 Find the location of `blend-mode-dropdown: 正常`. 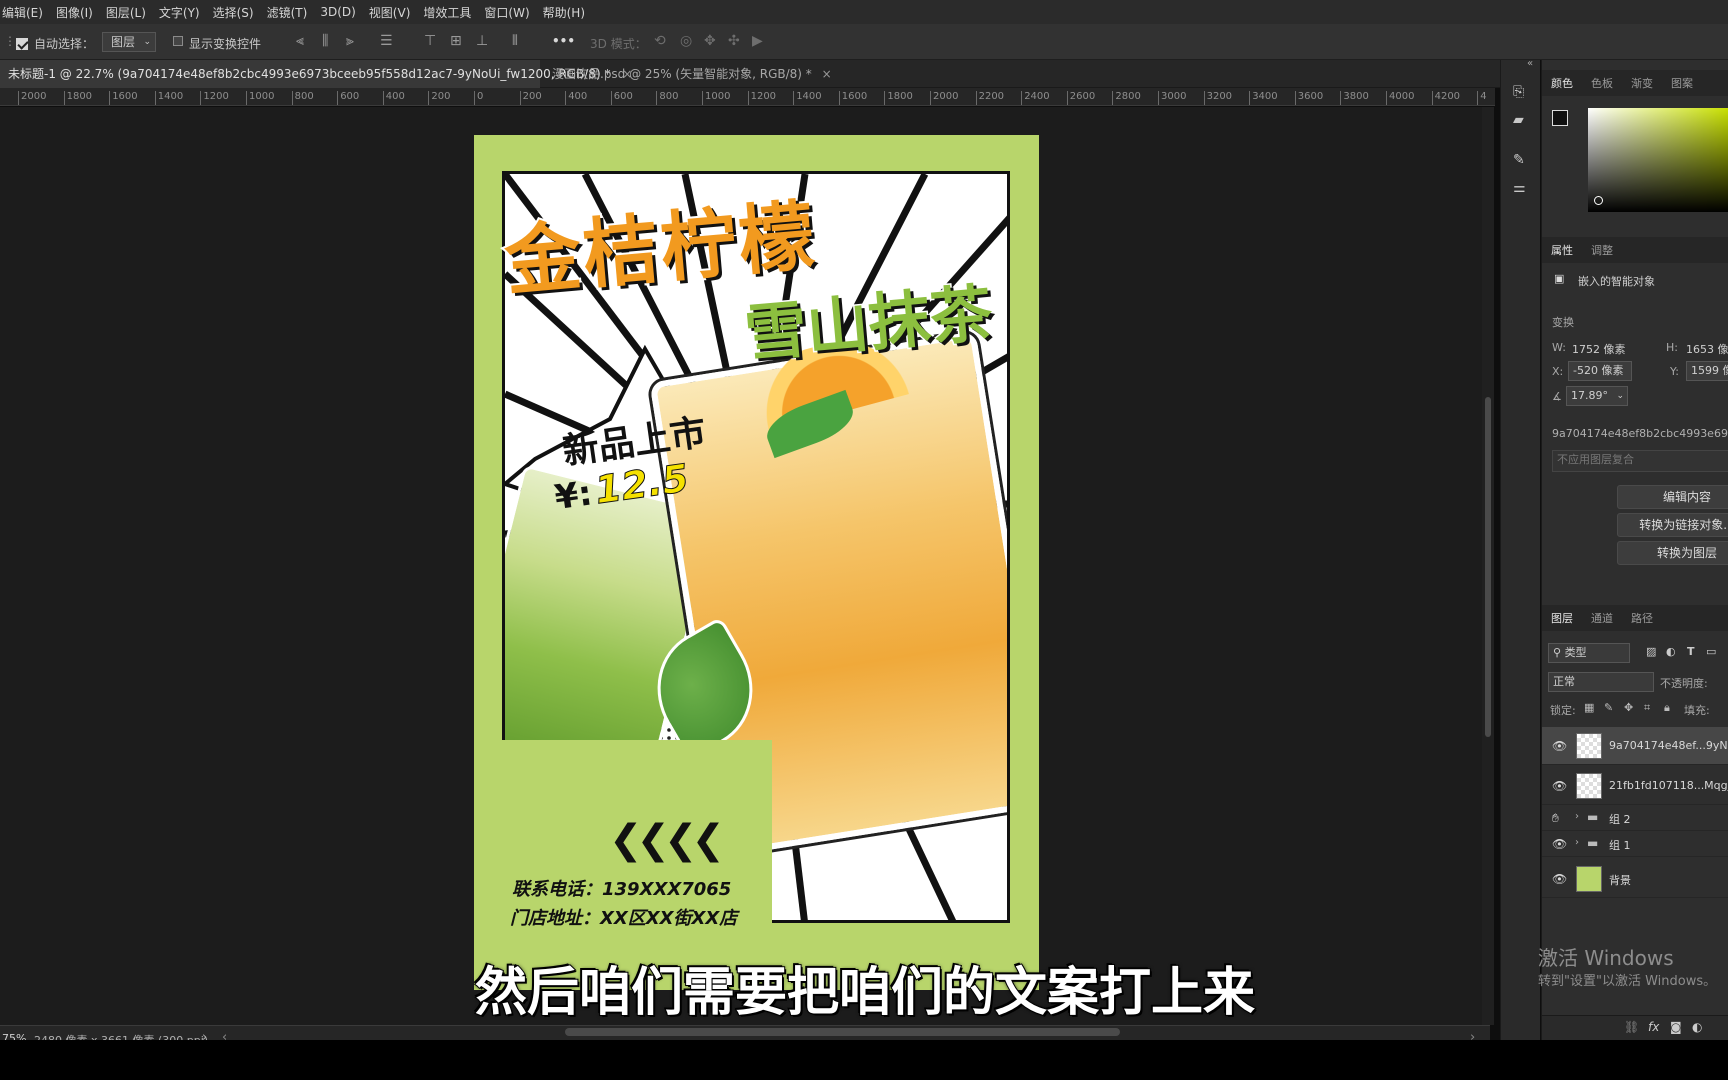

blend-mode-dropdown: 正常 is located at coordinates (1601, 682).